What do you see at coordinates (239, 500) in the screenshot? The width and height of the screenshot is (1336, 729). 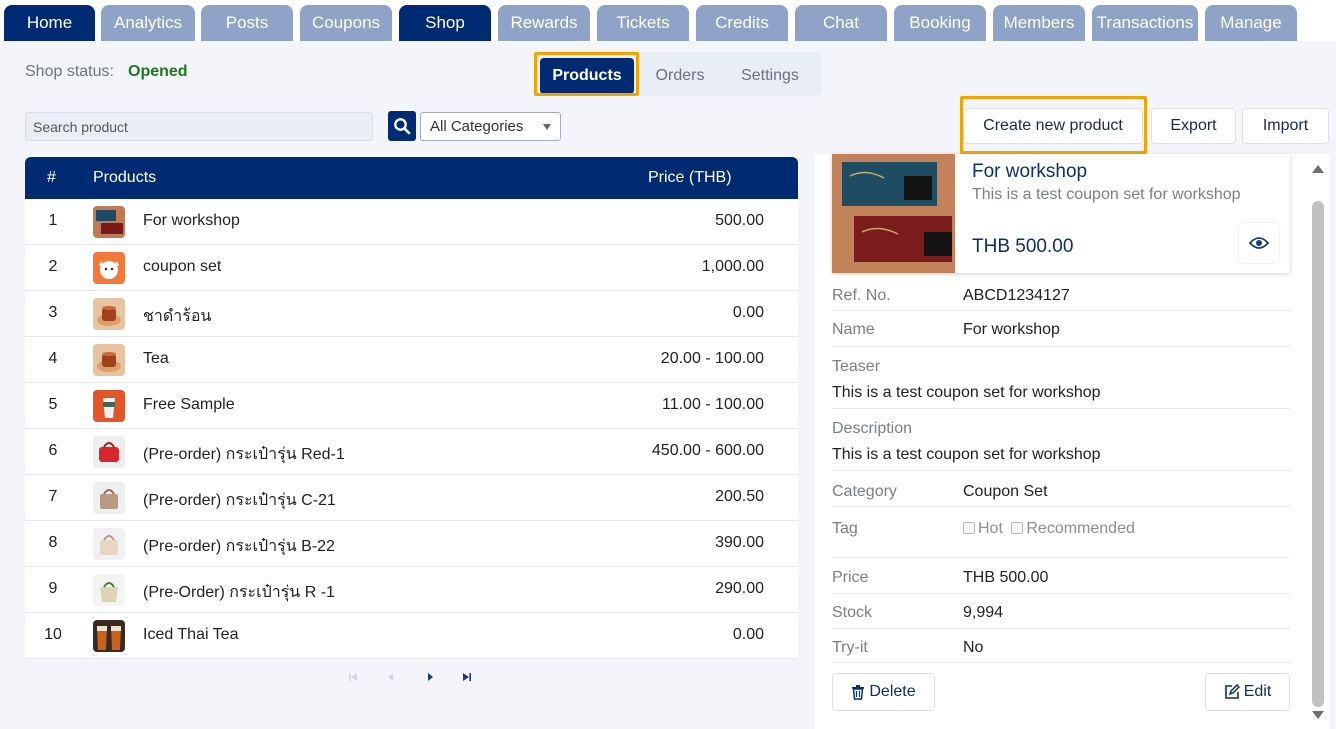 I see `product-name: (Pre-order) กระเป๋ารุ่น C-21` at bounding box center [239, 500].